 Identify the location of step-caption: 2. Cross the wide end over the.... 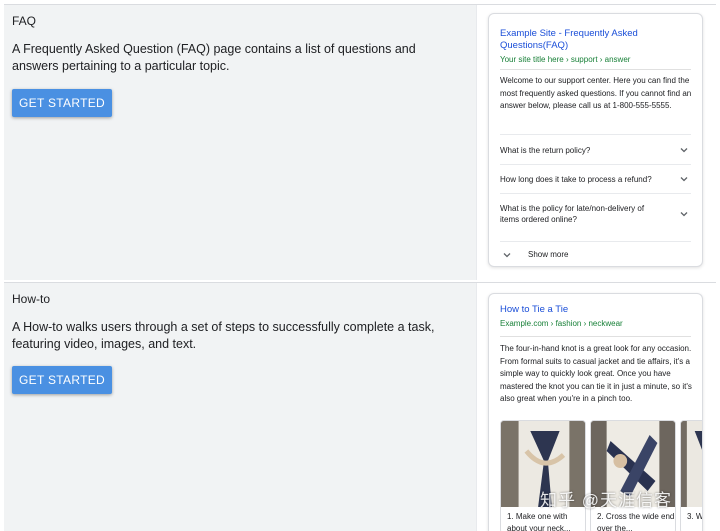
(636, 521).